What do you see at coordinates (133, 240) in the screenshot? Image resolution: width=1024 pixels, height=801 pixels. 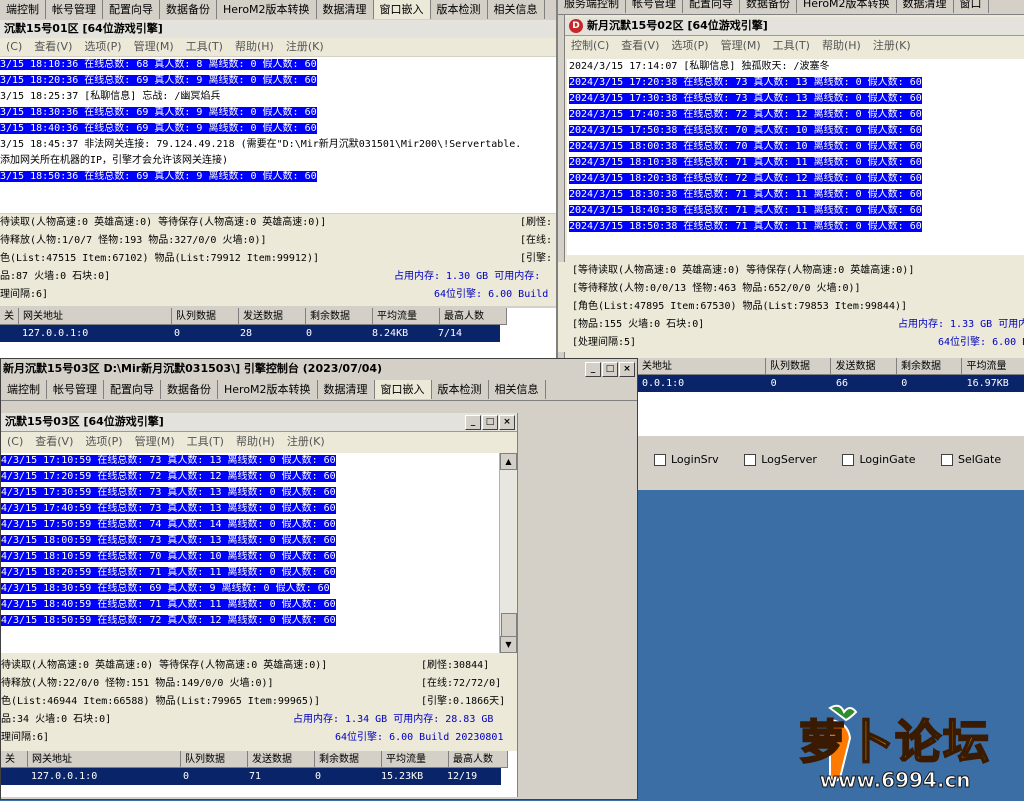 I see `status-line: 待释放(人物:1/0/7 怪物:193 物品:327/0/0 火墙:0)]` at bounding box center [133, 240].